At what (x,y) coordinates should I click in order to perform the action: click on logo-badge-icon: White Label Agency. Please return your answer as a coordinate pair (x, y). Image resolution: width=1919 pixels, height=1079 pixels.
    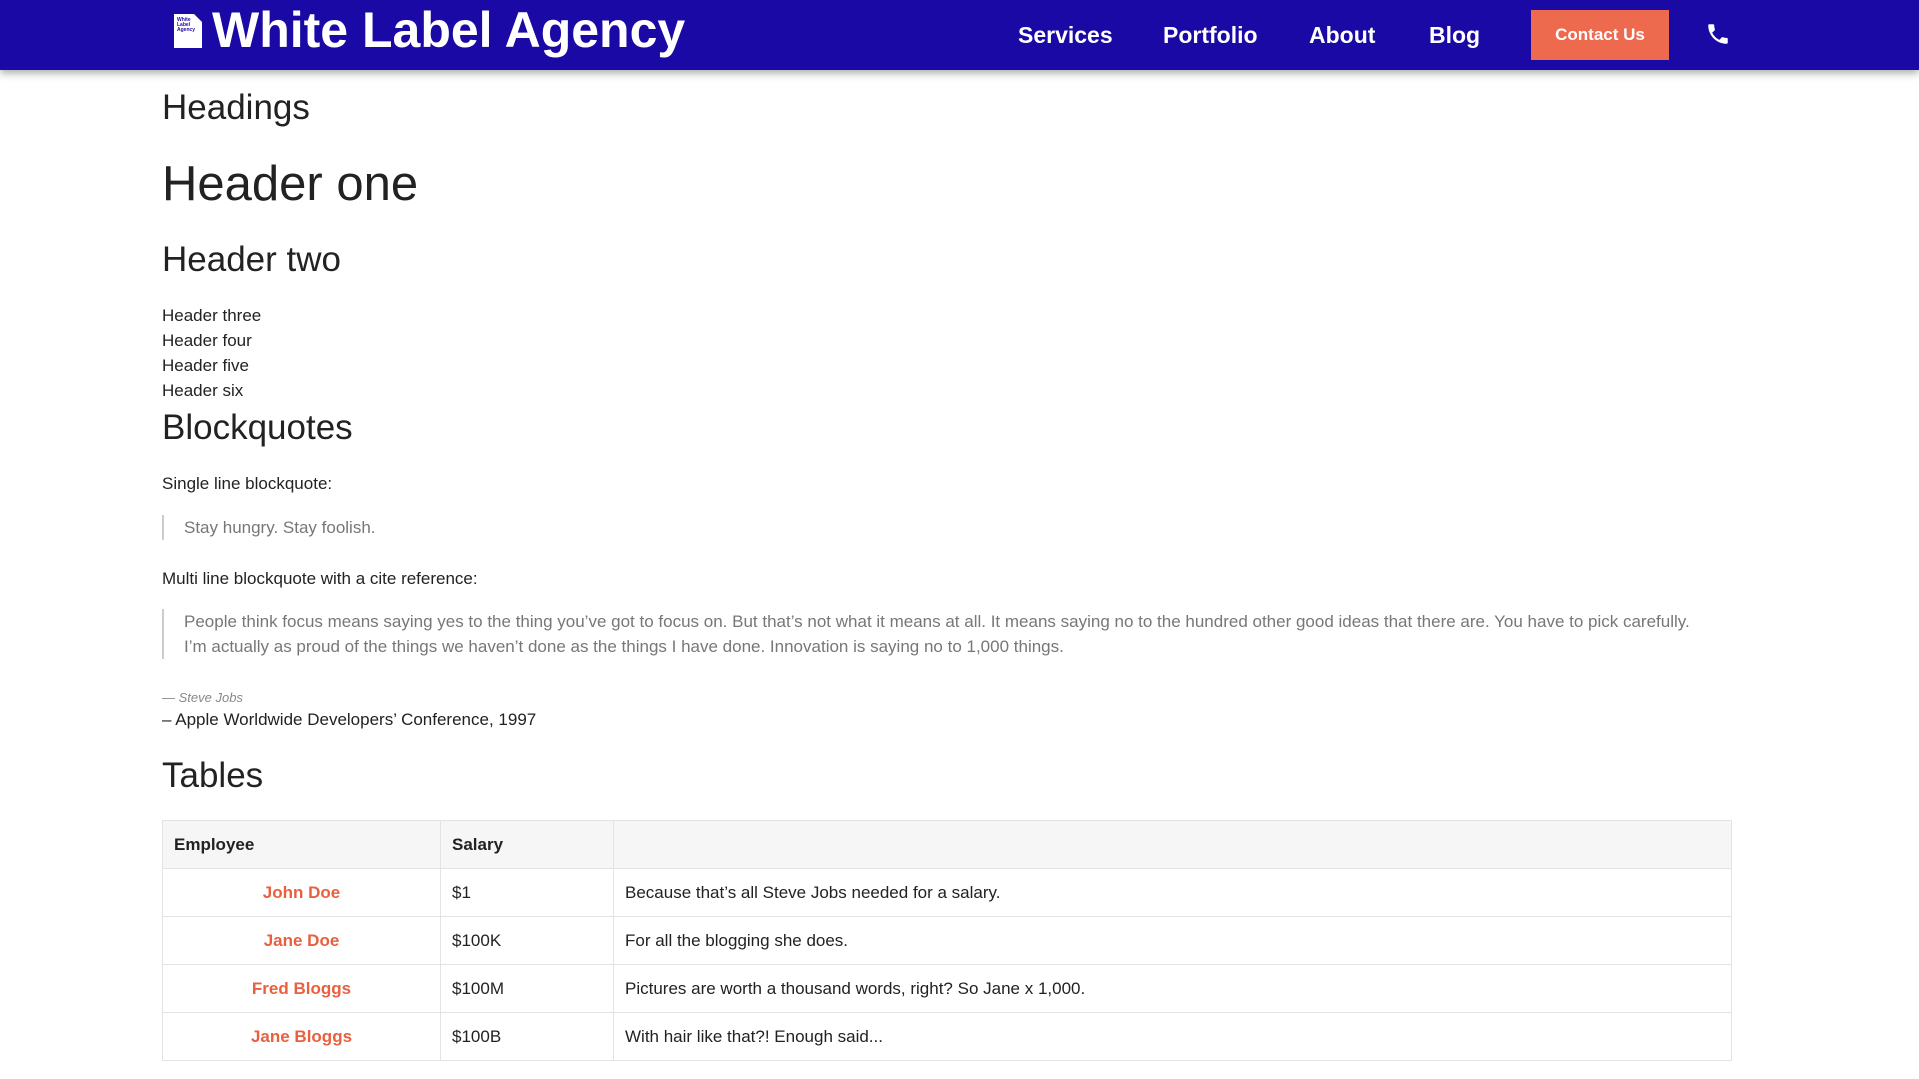
    Looking at the image, I should click on (188, 31).